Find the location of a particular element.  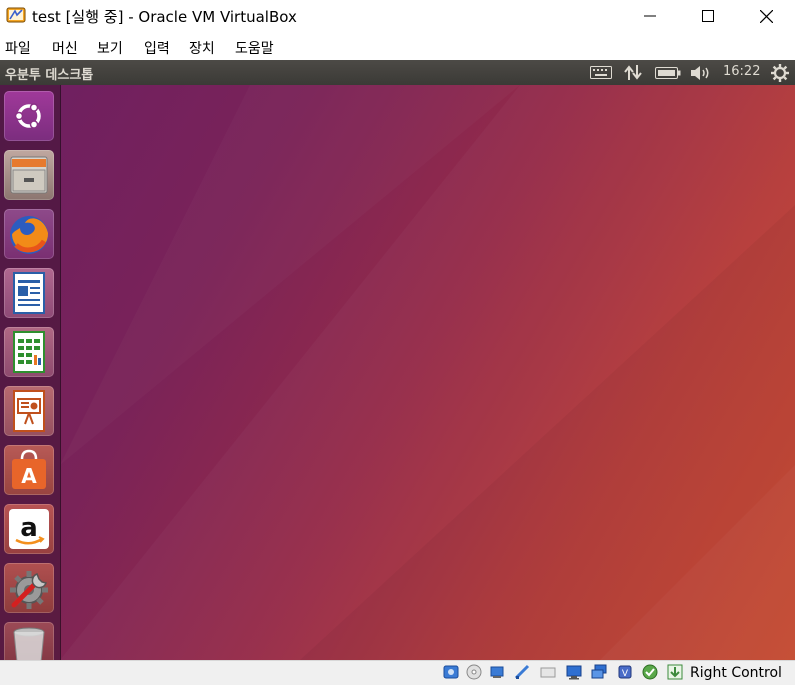

usb-icon is located at coordinates (548, 672).